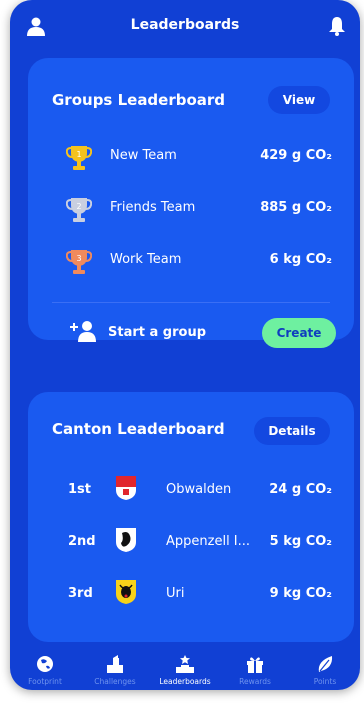  Describe the element at coordinates (79, 489) in the screenshot. I see `canton-rank: 1st` at that location.